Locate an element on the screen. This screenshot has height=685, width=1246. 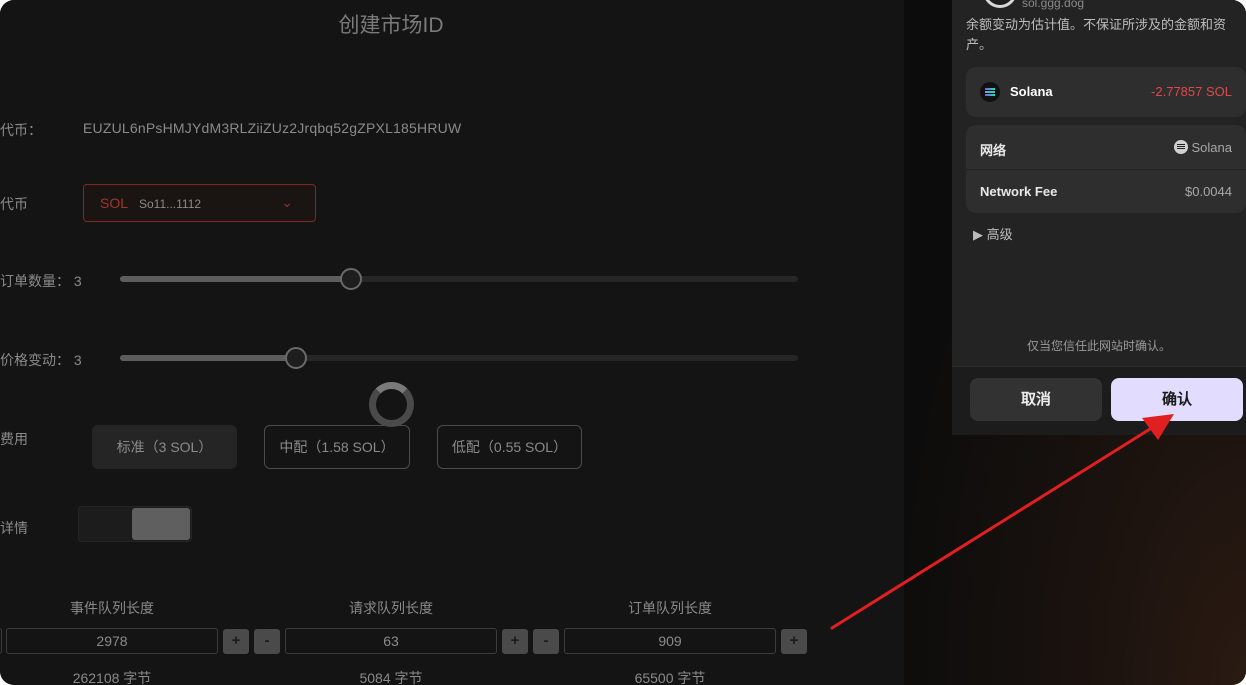
min-order-size-label: 订单数量： 3 is located at coordinates (41, 281).